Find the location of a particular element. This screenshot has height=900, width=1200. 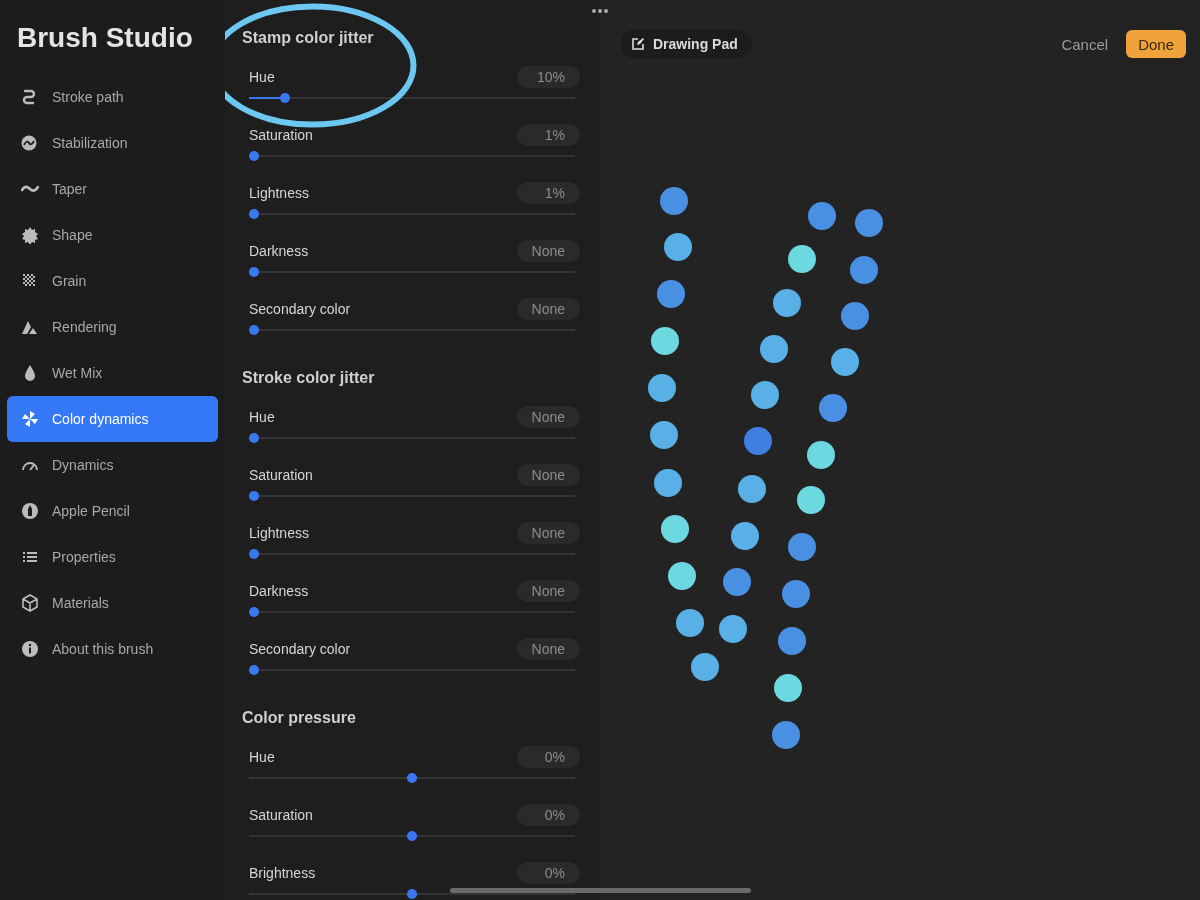

sidebar-item: Taper is located at coordinates (112, 189).